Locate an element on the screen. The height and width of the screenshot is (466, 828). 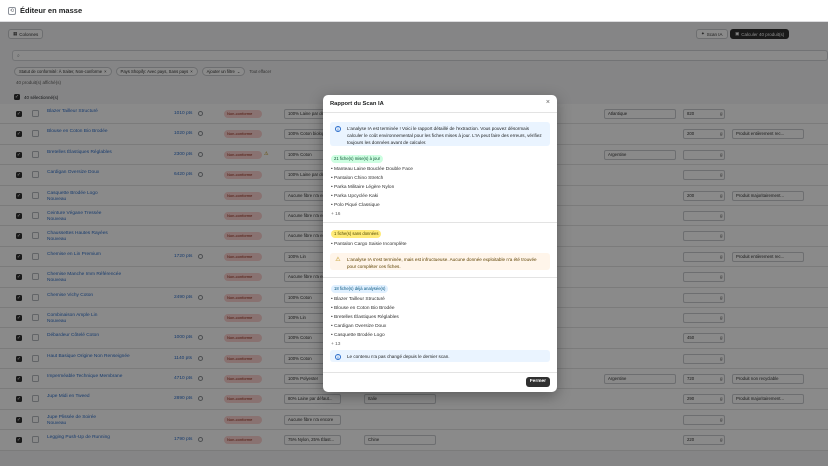
list-item: • Bretelles Élastiques Réglables is located at coordinates (365, 317).